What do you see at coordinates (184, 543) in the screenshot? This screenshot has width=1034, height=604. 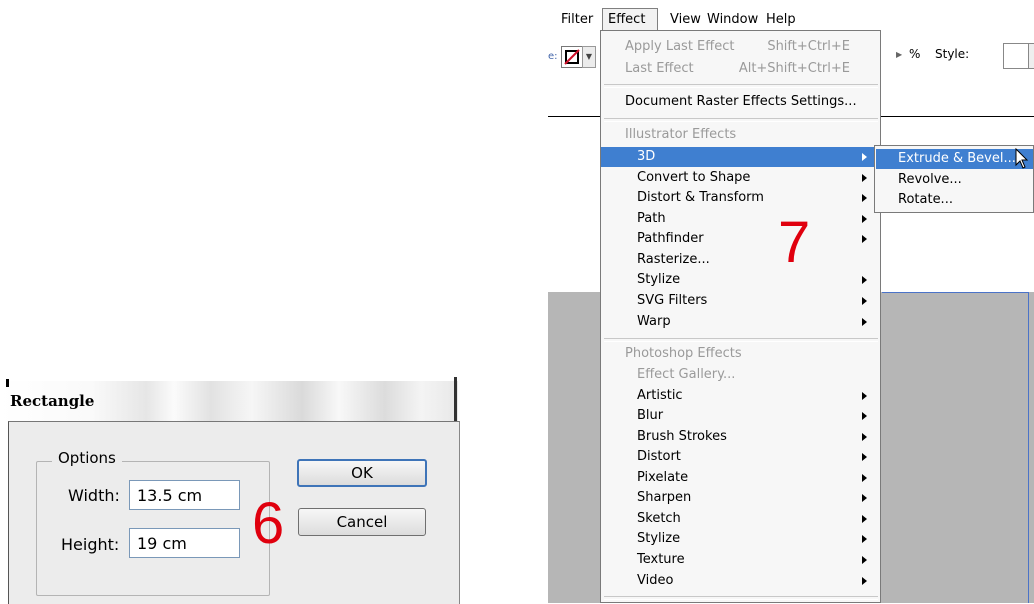 I see `height-field: 19 cm` at bounding box center [184, 543].